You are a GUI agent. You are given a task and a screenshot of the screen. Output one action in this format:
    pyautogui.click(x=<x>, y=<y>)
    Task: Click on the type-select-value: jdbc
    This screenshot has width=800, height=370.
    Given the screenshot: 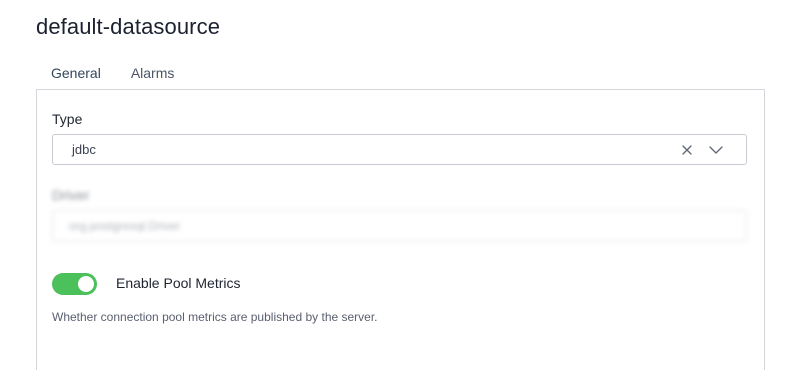 What is the action you would take?
    pyautogui.click(x=84, y=149)
    